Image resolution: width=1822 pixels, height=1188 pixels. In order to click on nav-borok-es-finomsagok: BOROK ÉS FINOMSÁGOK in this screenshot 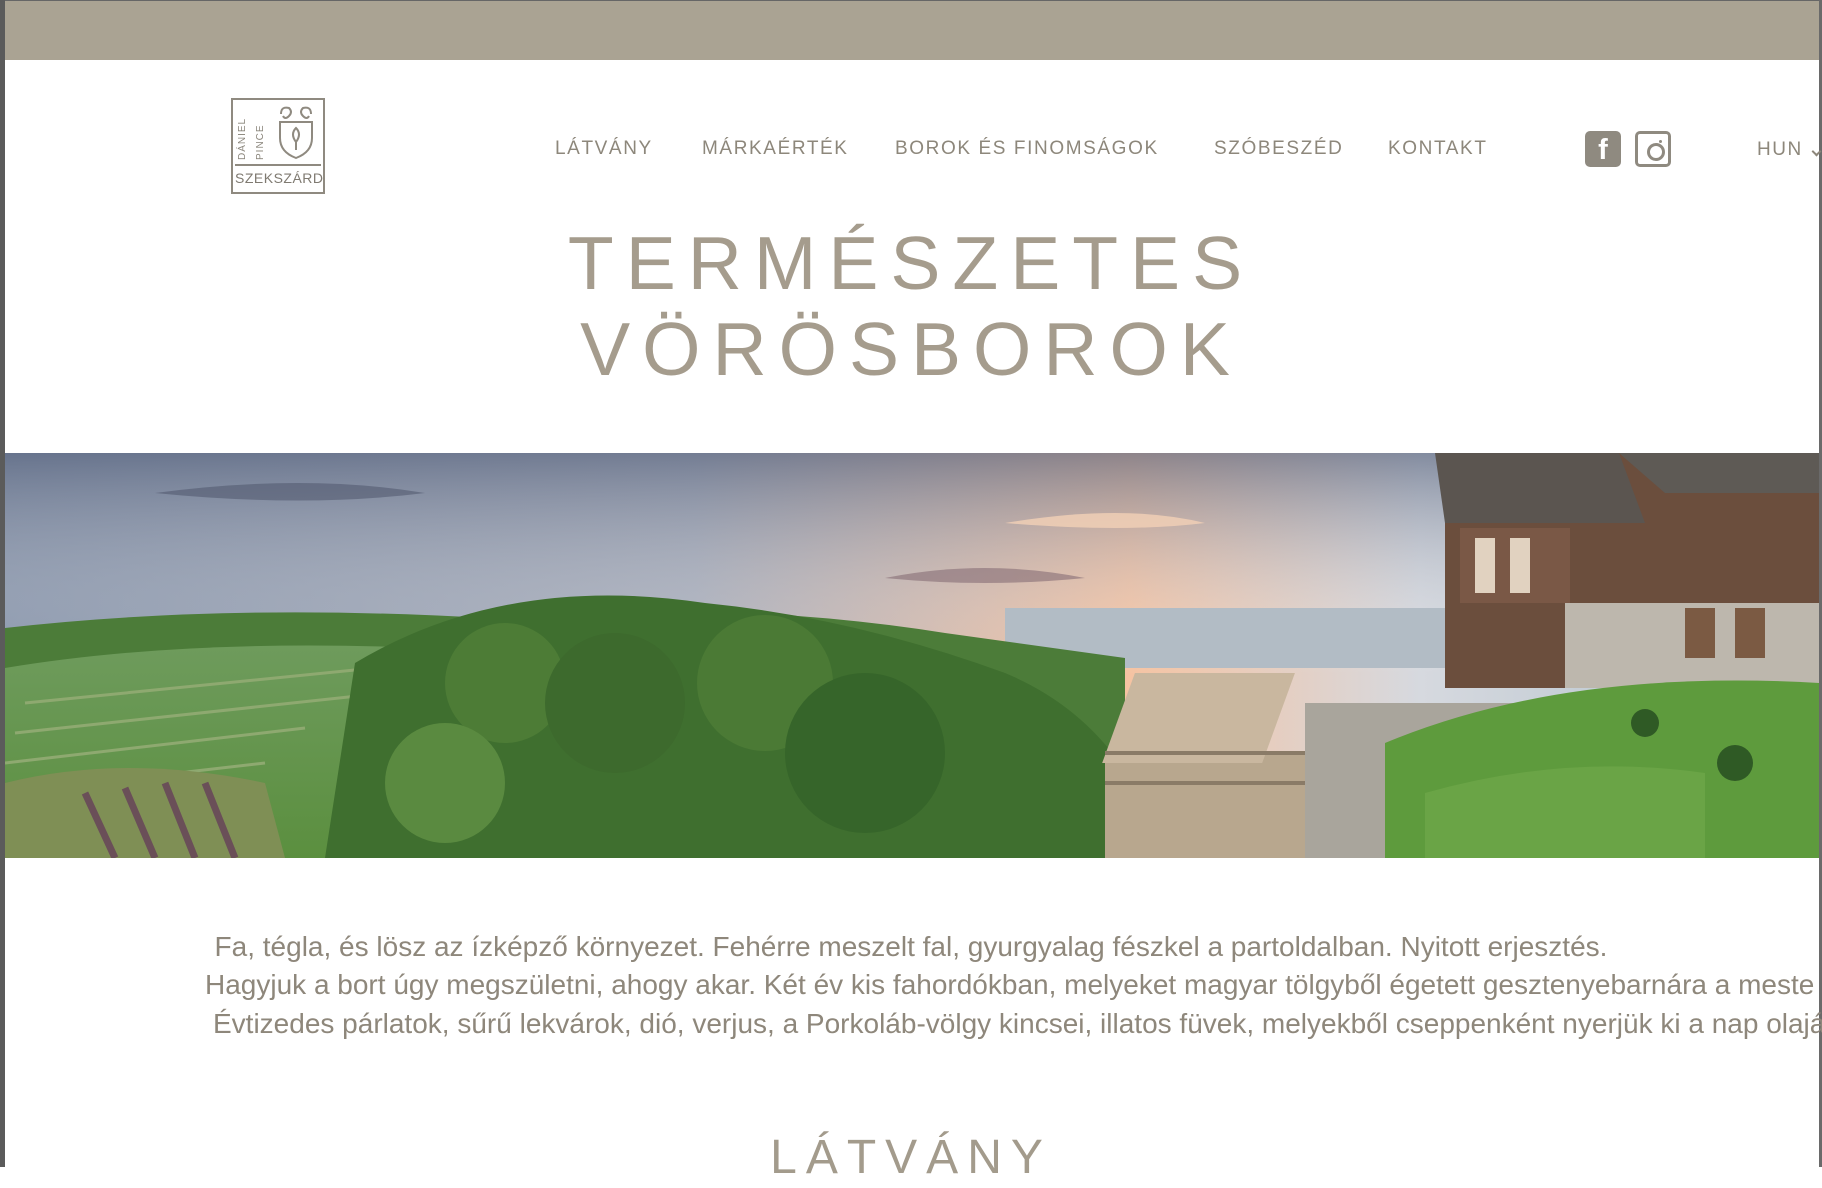, I will do `click(1027, 150)`.